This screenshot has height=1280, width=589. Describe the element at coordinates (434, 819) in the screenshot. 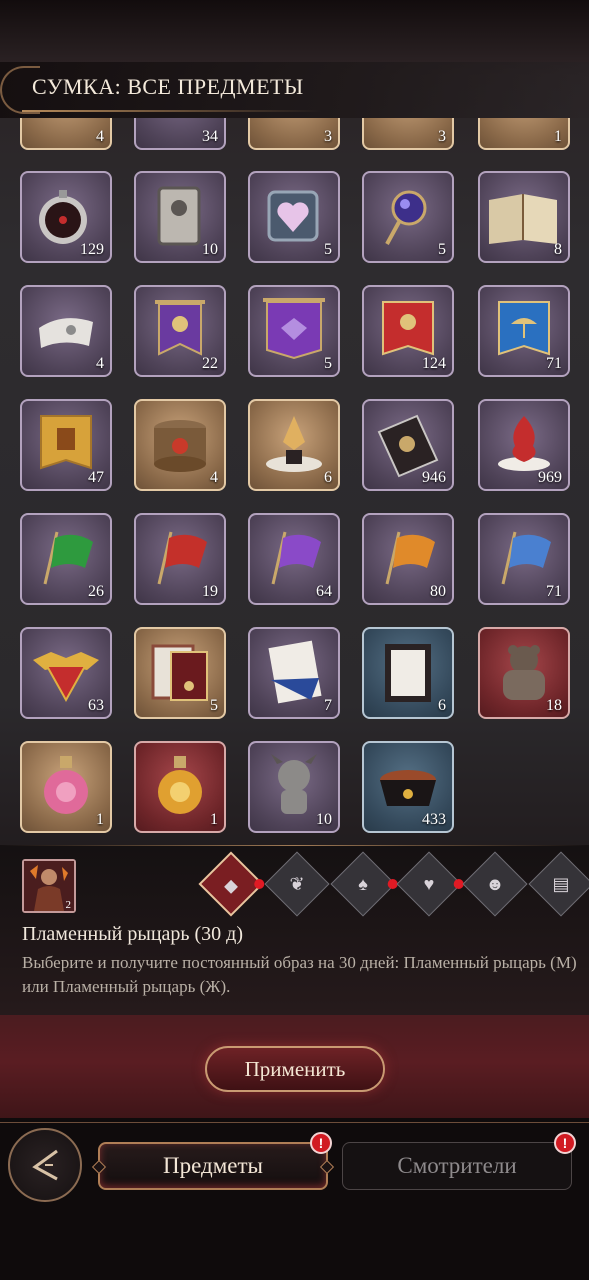

I see `slot-count: 433` at that location.